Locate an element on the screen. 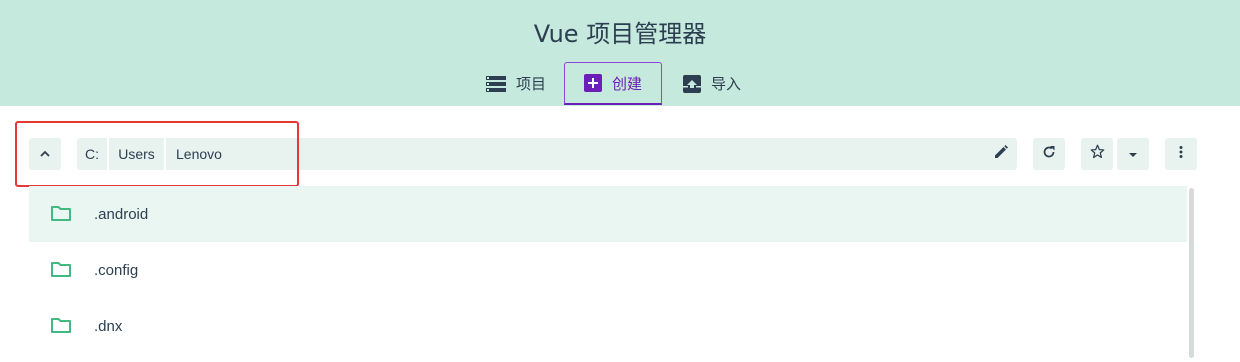  folder-name: .android is located at coordinates (121, 214).